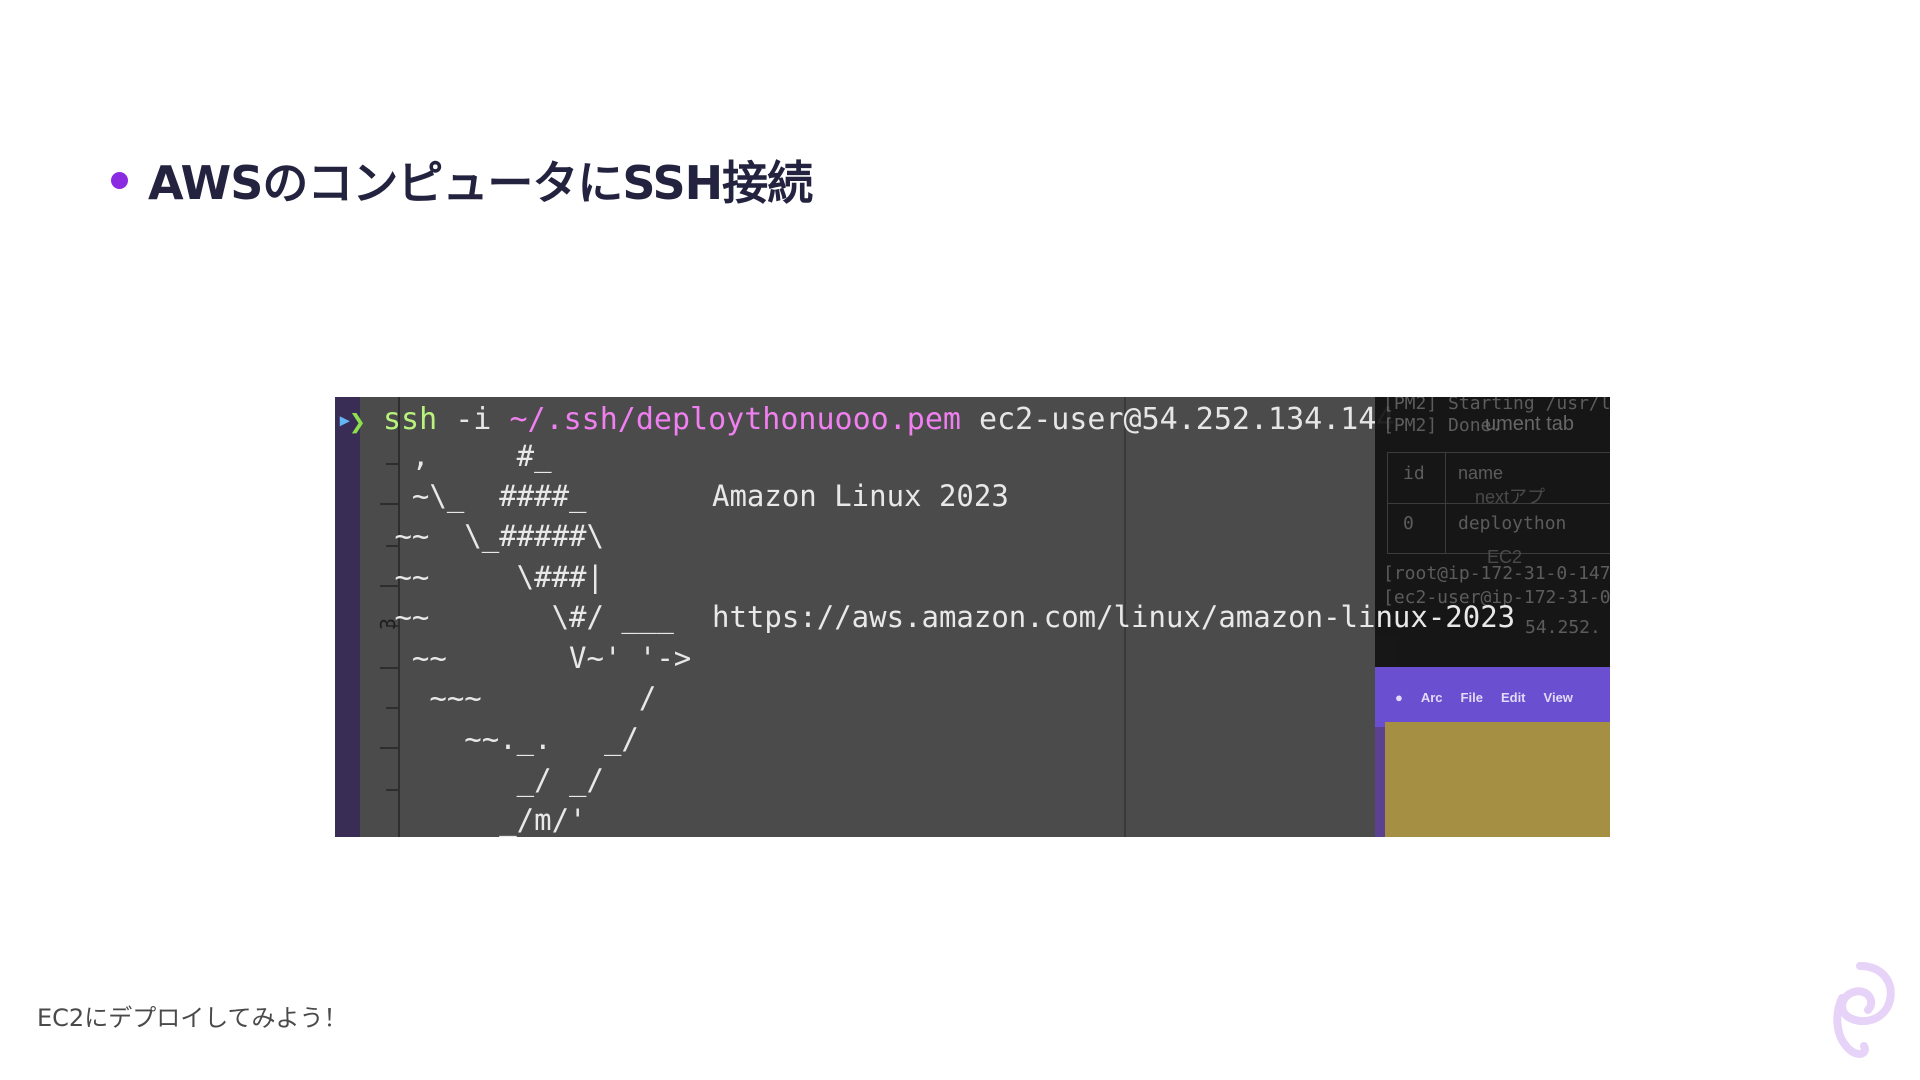 Image resolution: width=1920 pixels, height=1080 pixels. Describe the element at coordinates (1414, 473) in the screenshot. I see `bg-table-header: id` at that location.